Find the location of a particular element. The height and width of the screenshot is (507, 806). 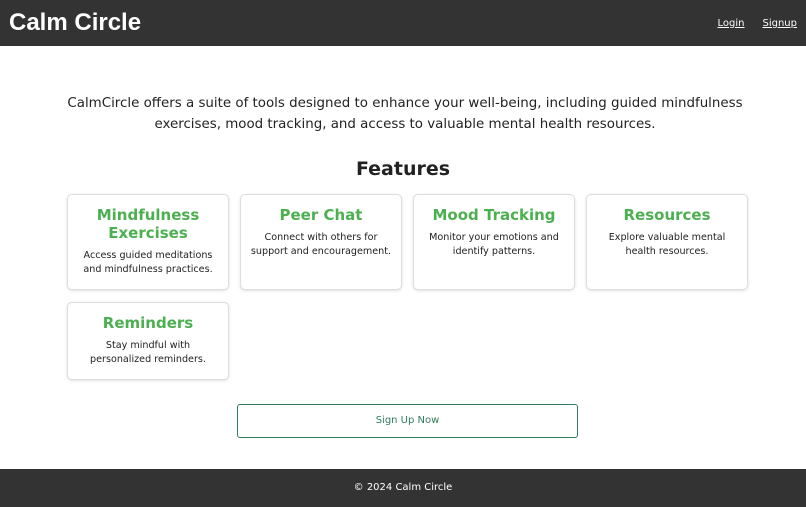

feature-card-title: Mindfulness Exercises is located at coordinates (148, 224).